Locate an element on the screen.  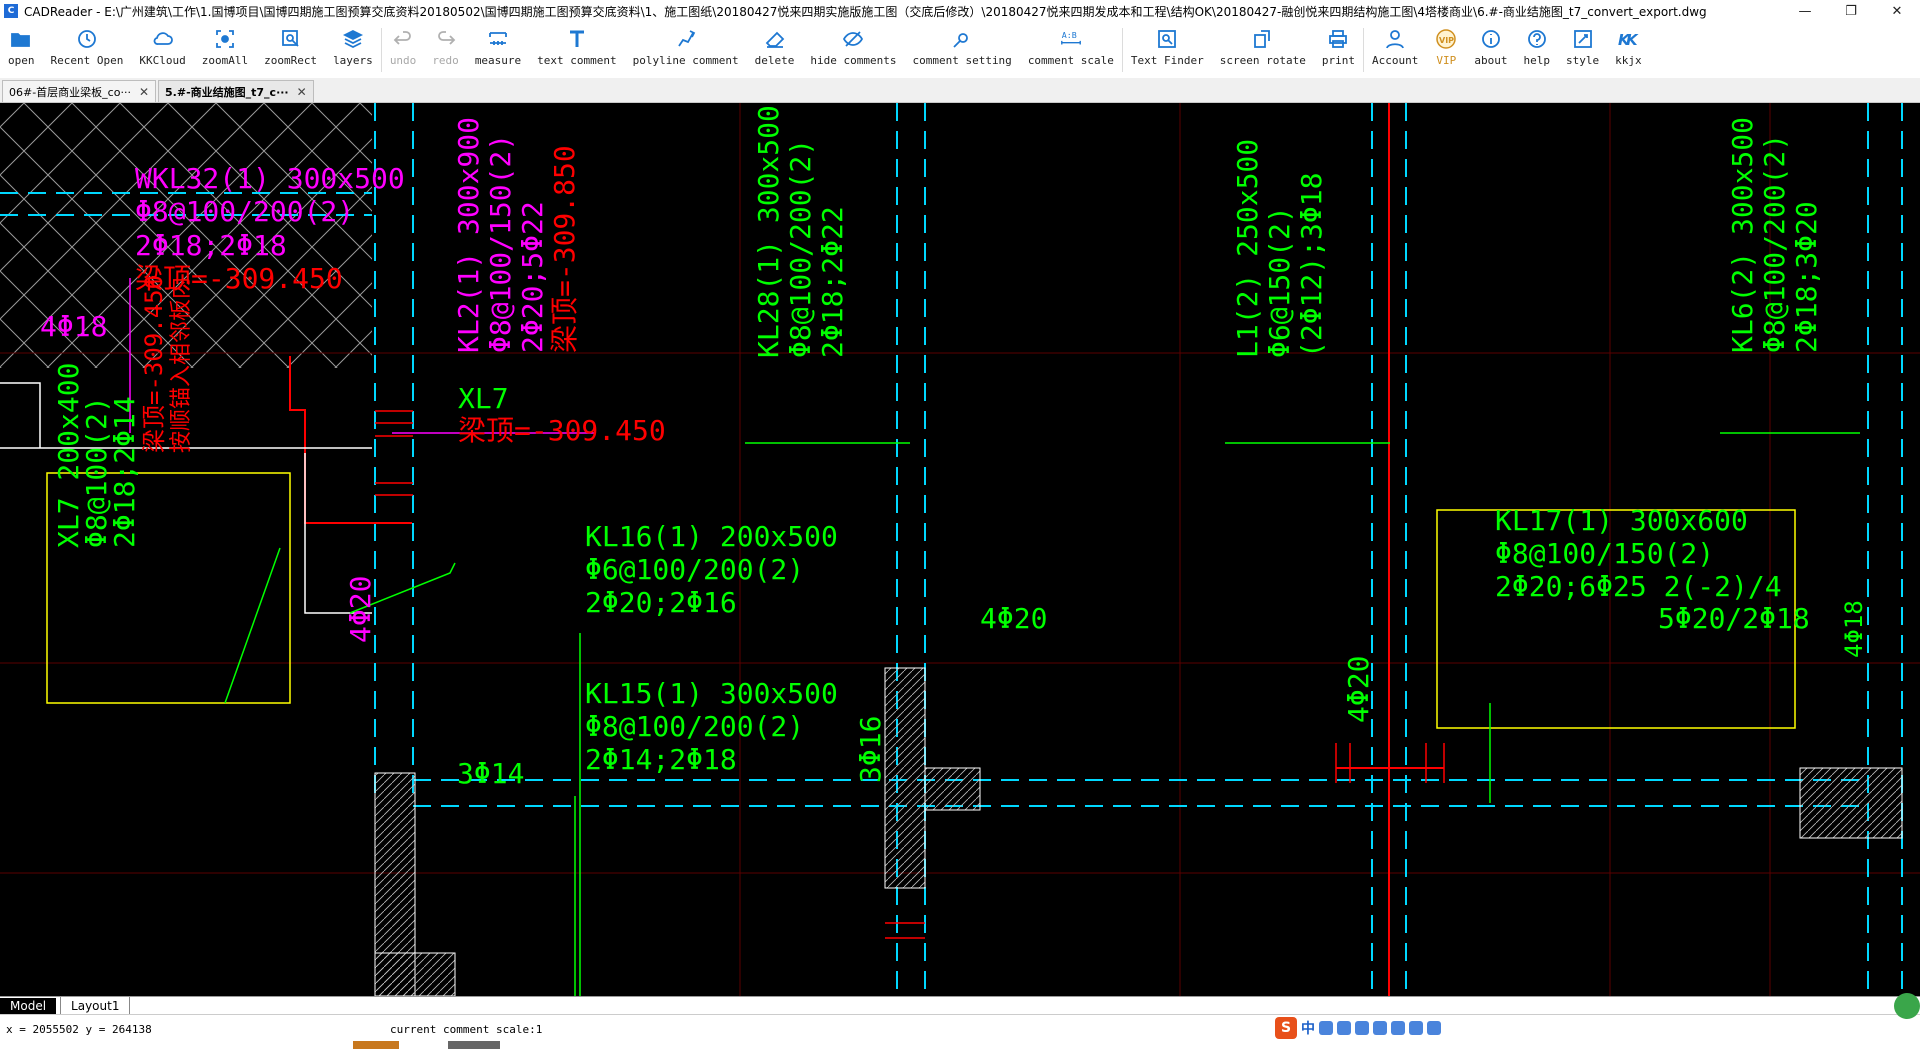
beam-label-kl28-bars: 2Φ18;2Φ22 is located at coordinates (832, 282).